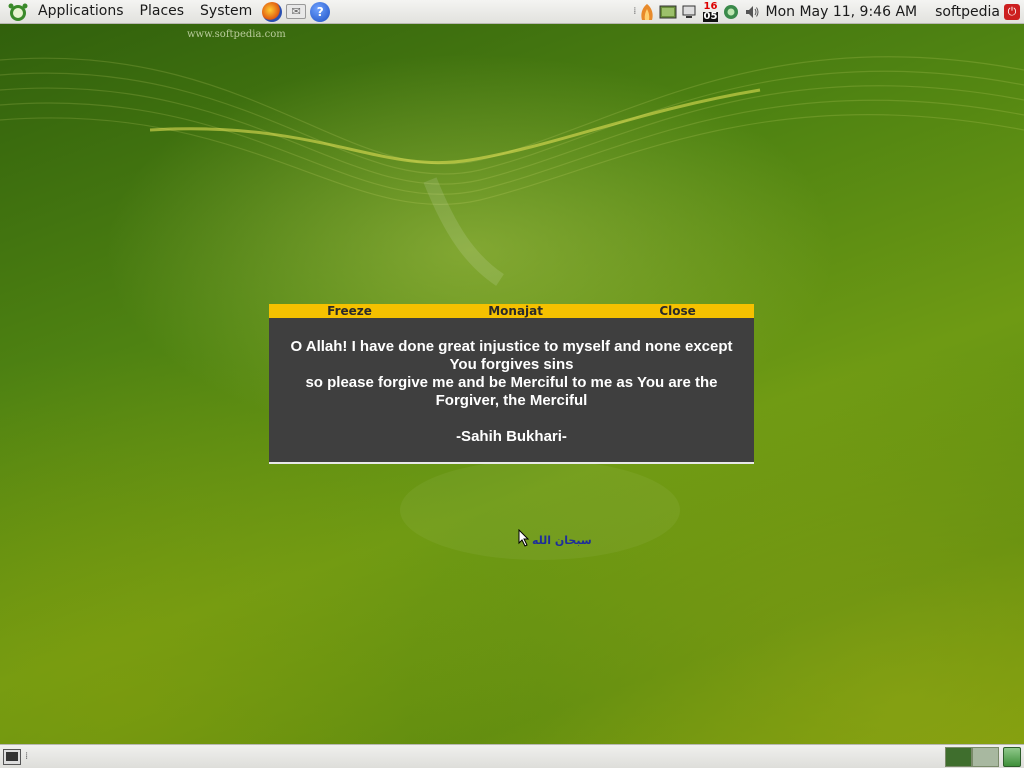 Image resolution: width=1024 pixels, height=768 pixels. I want to click on workspace-switcher, so click(972, 756).